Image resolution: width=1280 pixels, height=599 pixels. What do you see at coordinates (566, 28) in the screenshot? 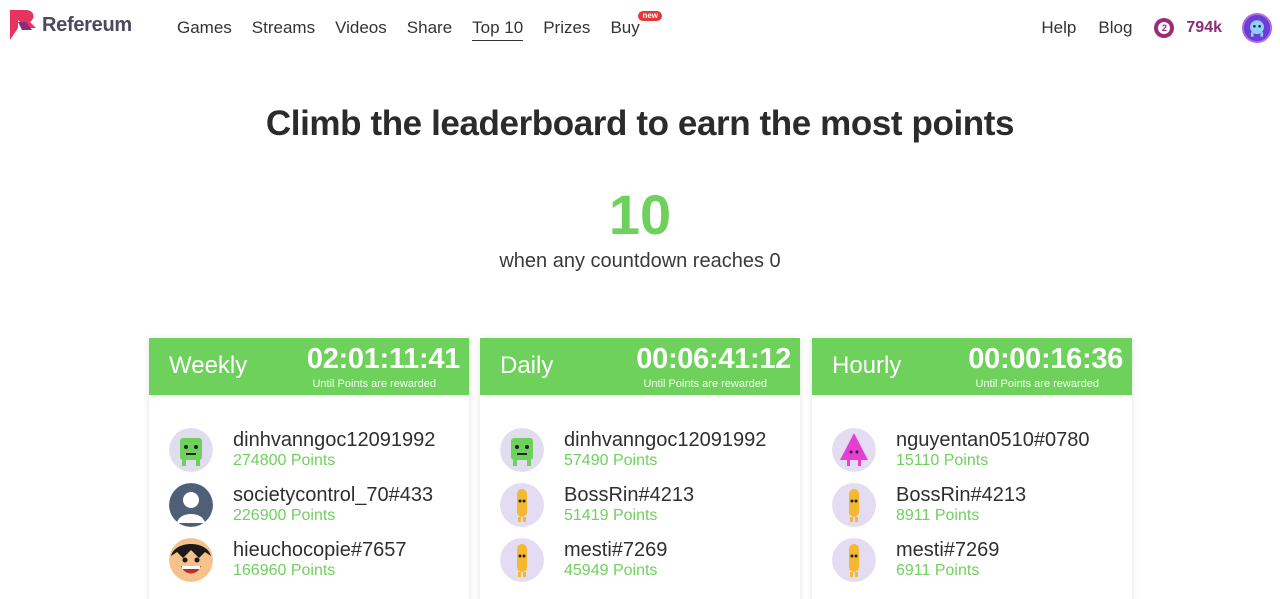
I see `nav-prizes: Prizes` at bounding box center [566, 28].